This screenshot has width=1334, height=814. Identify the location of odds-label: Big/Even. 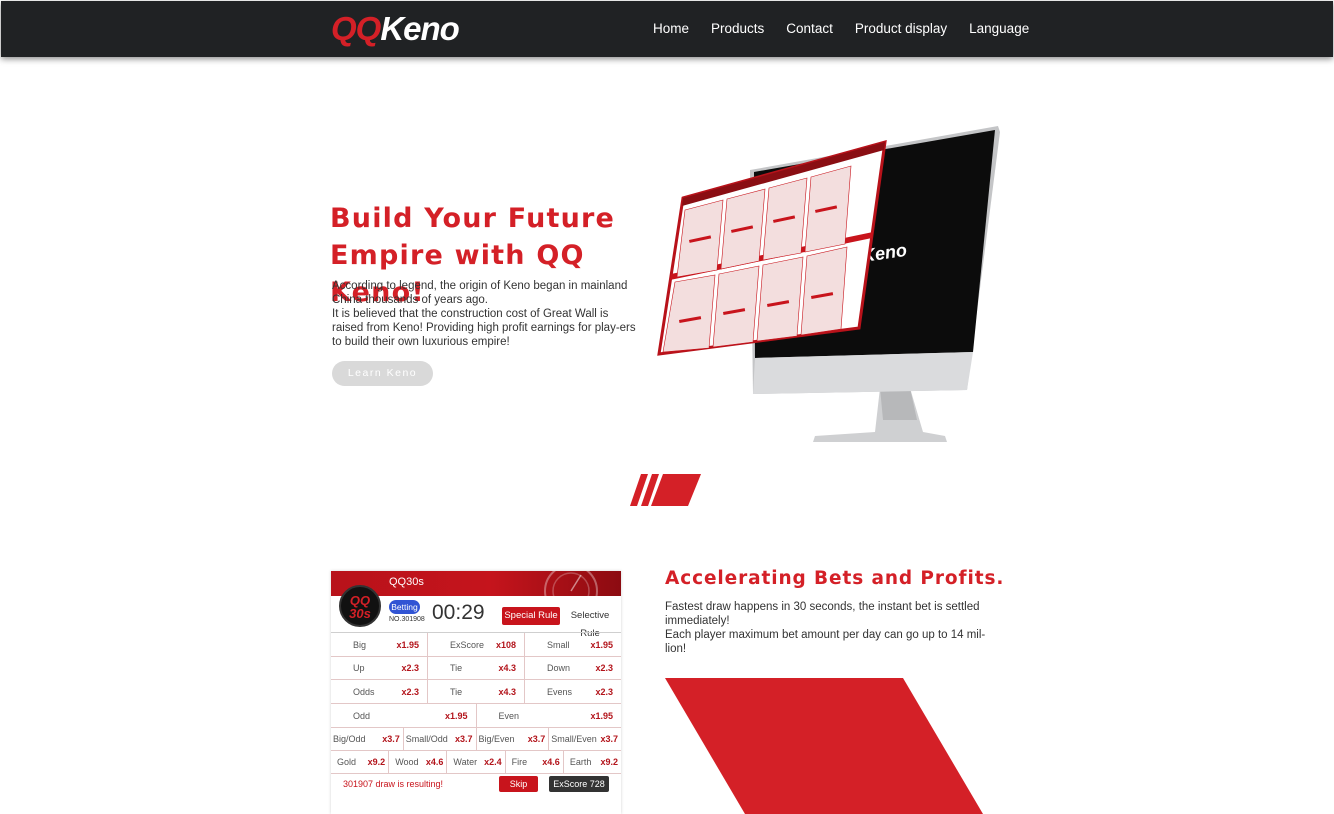
(496, 739).